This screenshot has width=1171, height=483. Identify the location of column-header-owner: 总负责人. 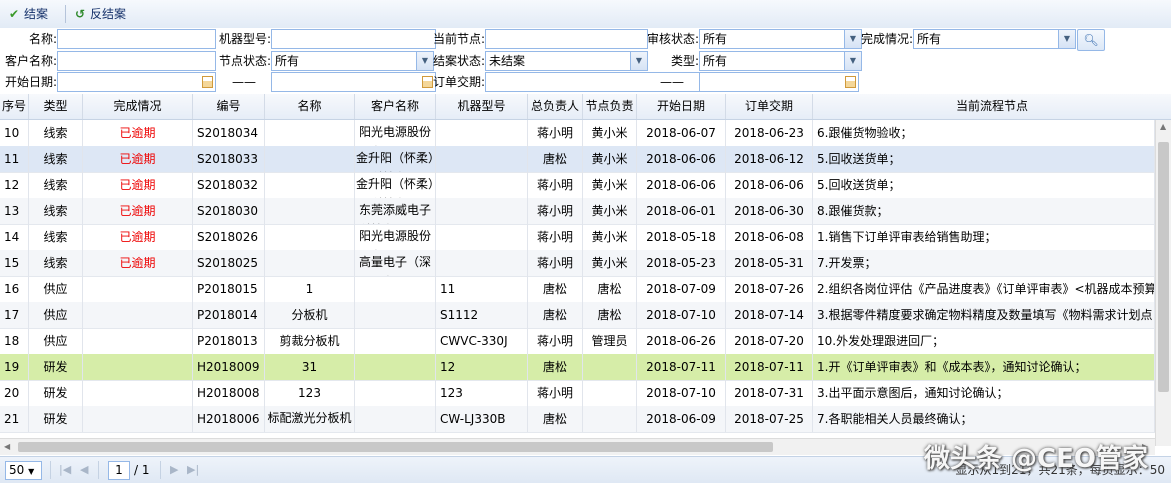
(555, 106).